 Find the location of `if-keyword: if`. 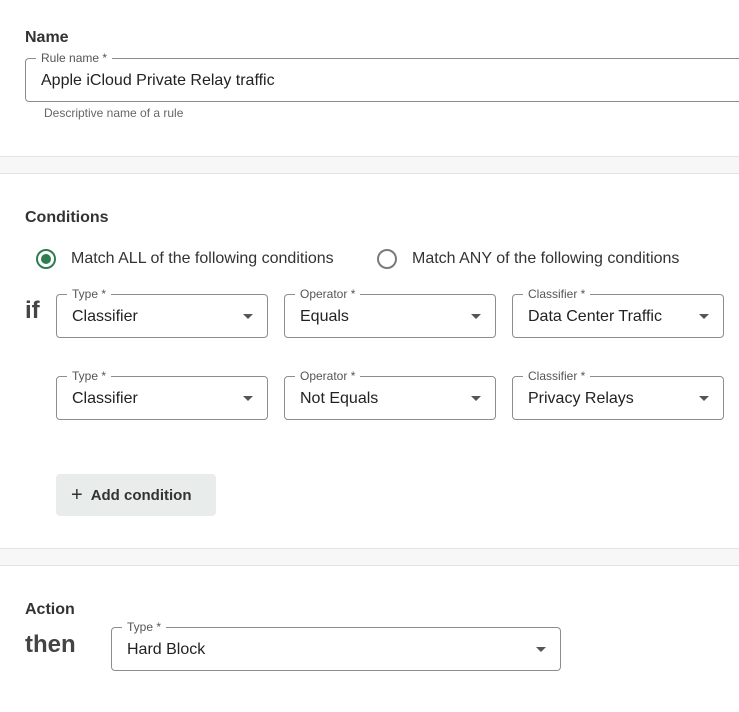

if-keyword: if is located at coordinates (32, 310).